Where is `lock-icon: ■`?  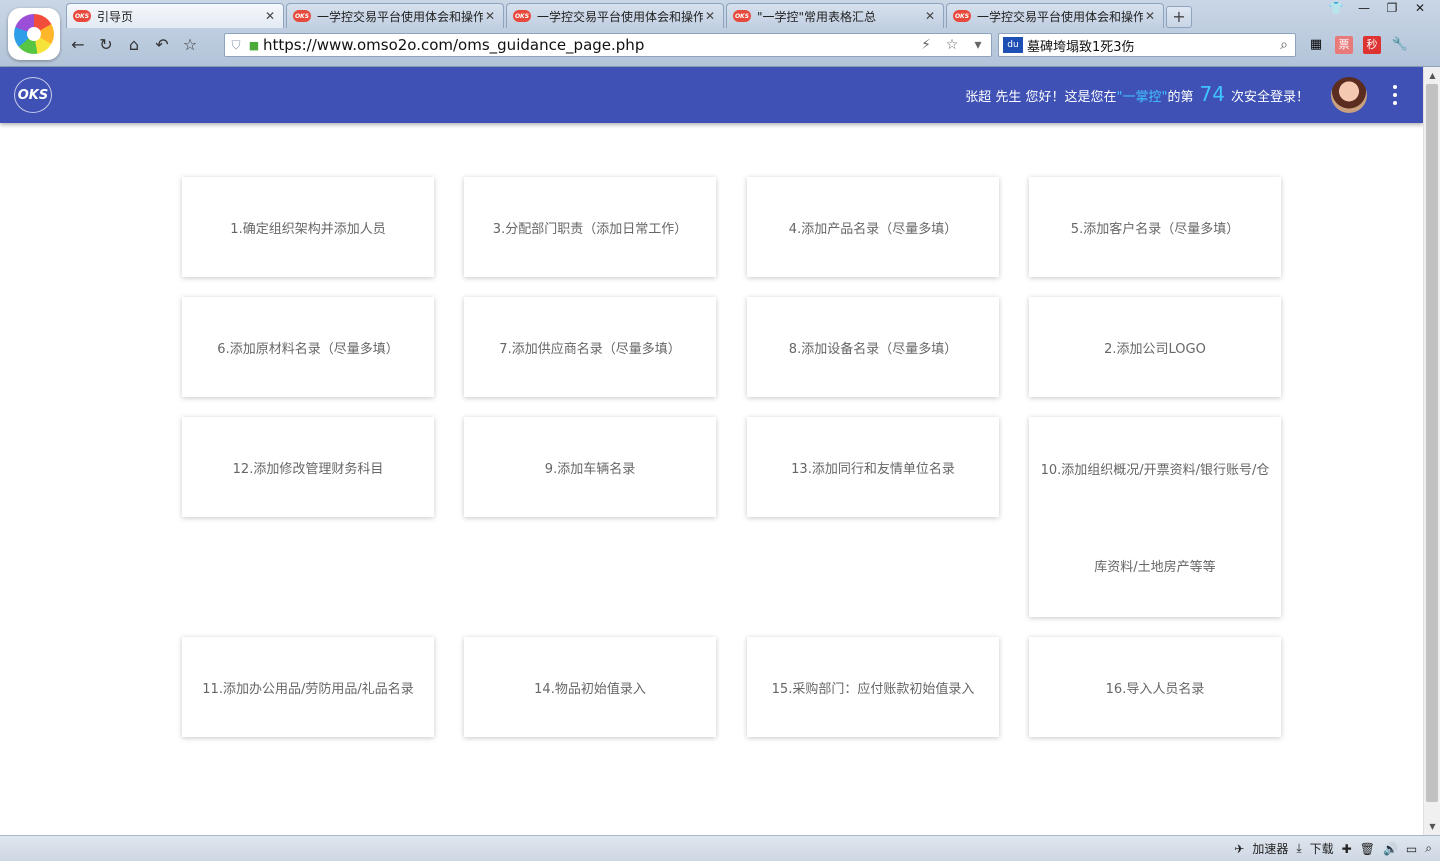
lock-icon: ■ is located at coordinates (254, 45).